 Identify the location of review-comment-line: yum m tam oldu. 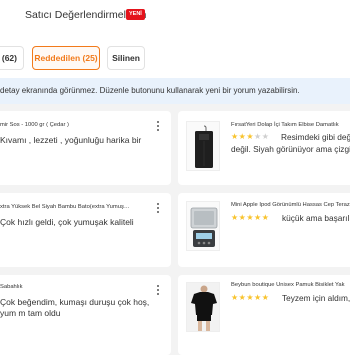
(30, 313).